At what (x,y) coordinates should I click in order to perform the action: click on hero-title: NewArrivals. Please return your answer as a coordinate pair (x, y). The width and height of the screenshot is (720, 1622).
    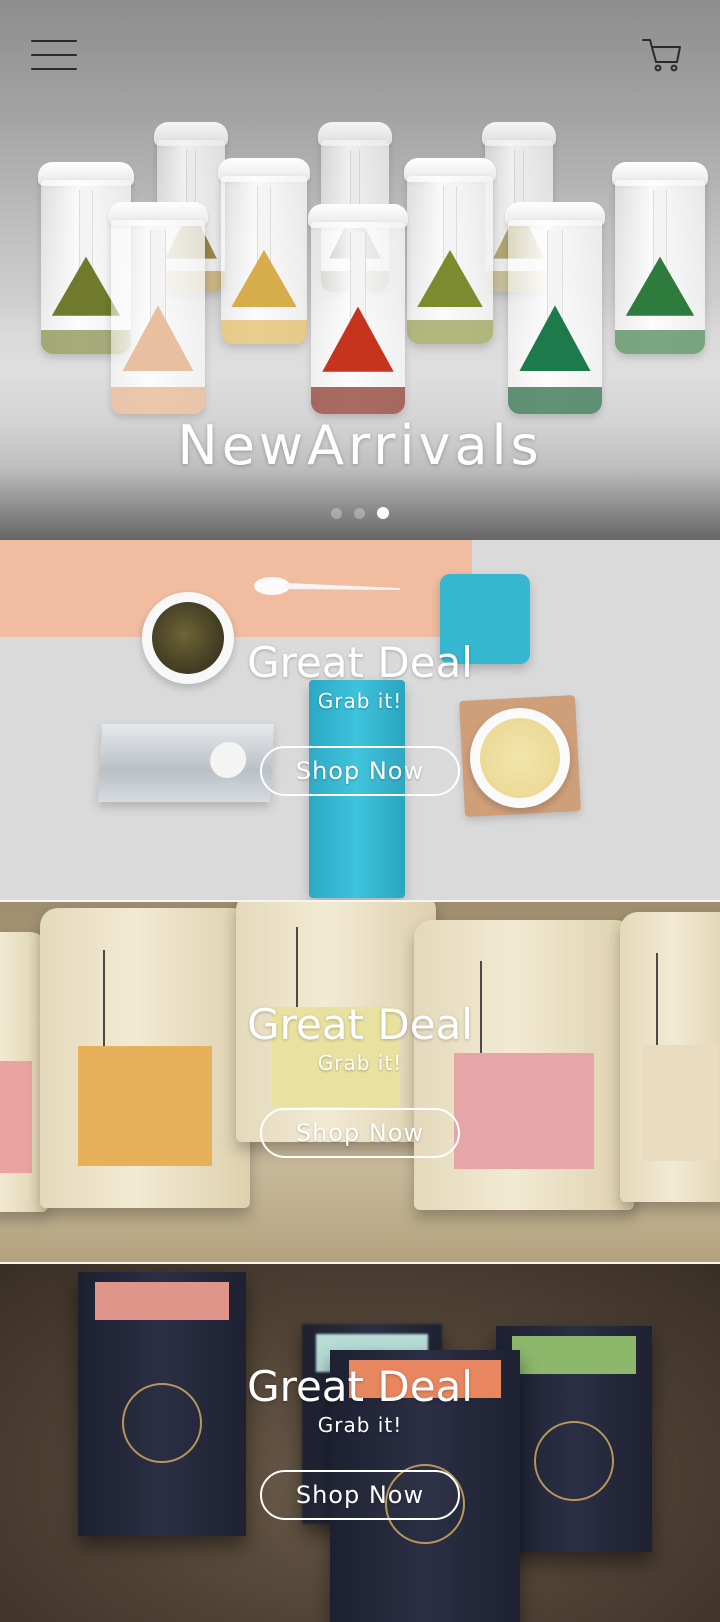
    Looking at the image, I should click on (360, 445).